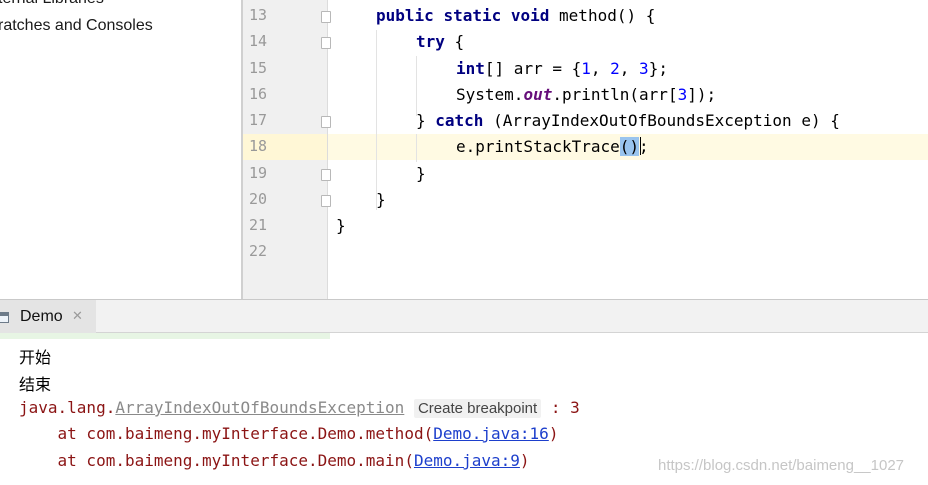 This screenshot has width=928, height=485. Describe the element at coordinates (258, 173) in the screenshot. I see `line-number: 19` at that location.